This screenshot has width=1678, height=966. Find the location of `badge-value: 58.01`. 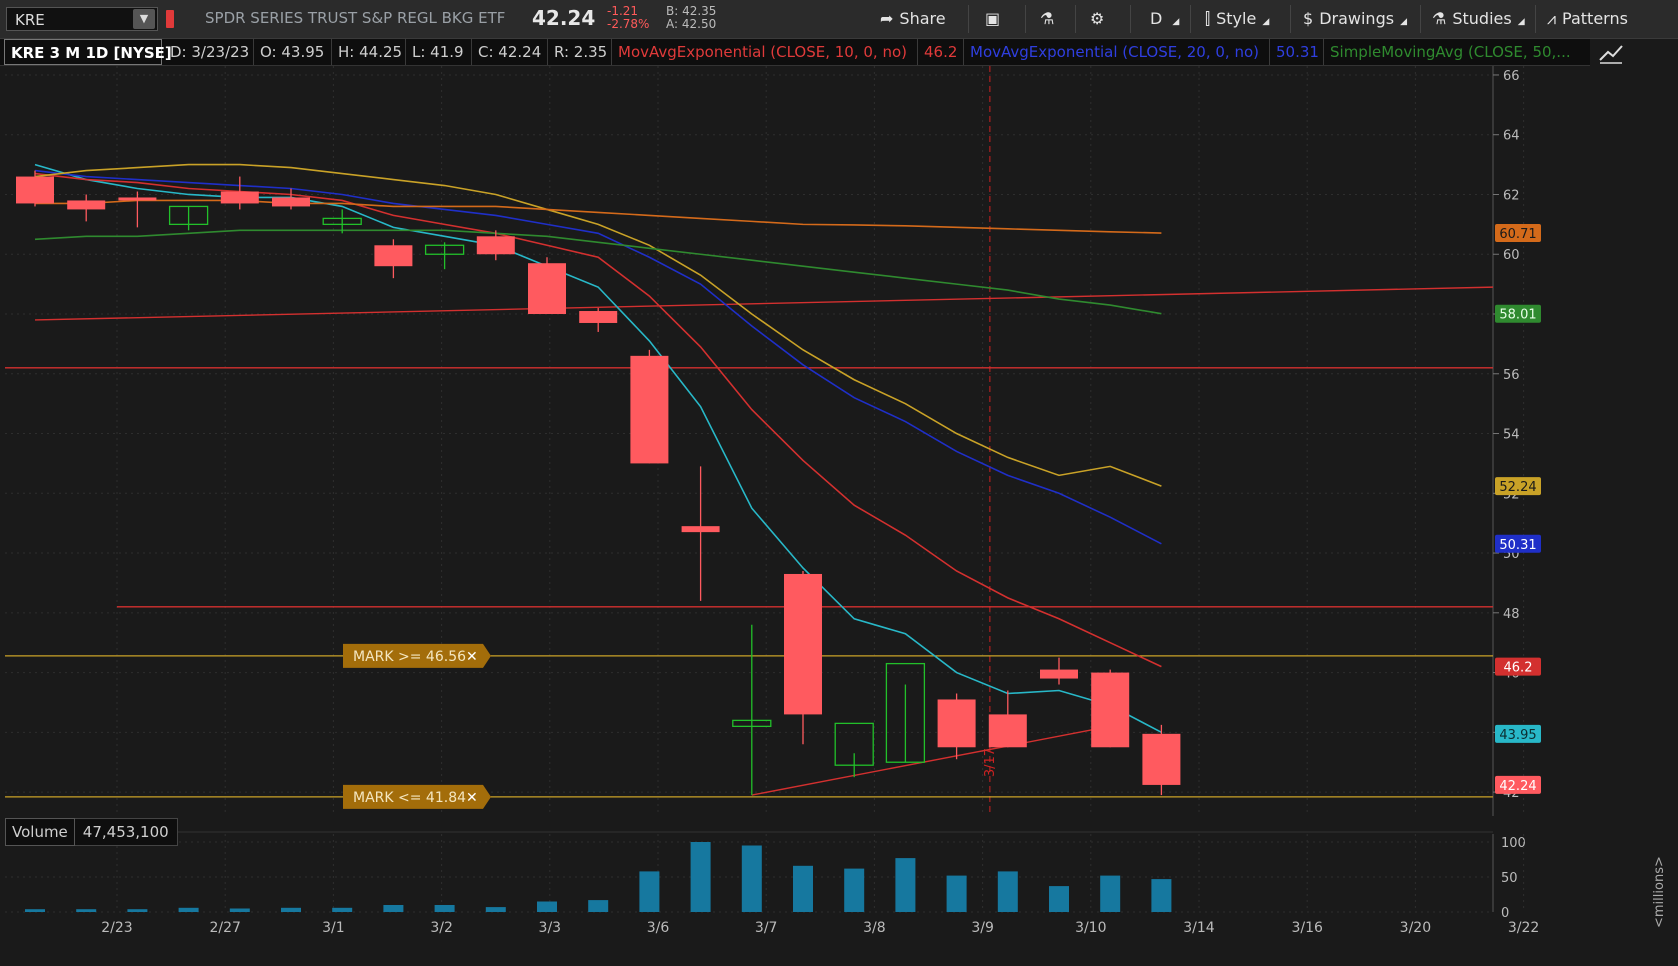

badge-value: 58.01 is located at coordinates (1517, 315).